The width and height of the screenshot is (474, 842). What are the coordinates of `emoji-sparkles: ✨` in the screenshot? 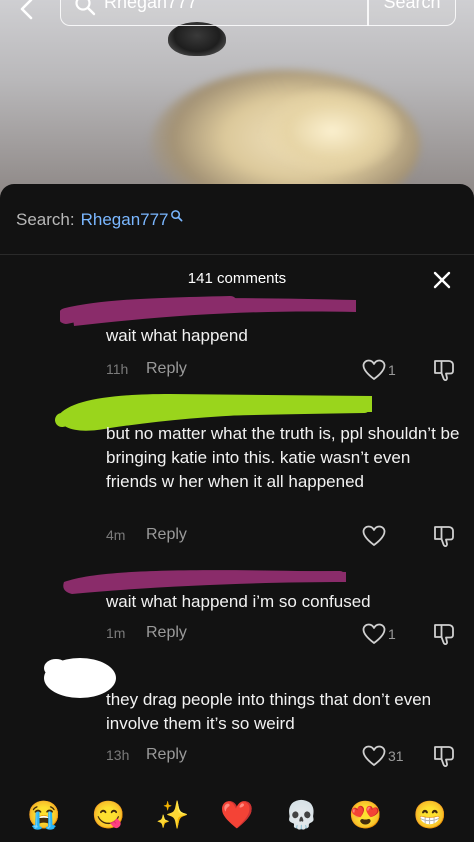 It's located at (173, 815).